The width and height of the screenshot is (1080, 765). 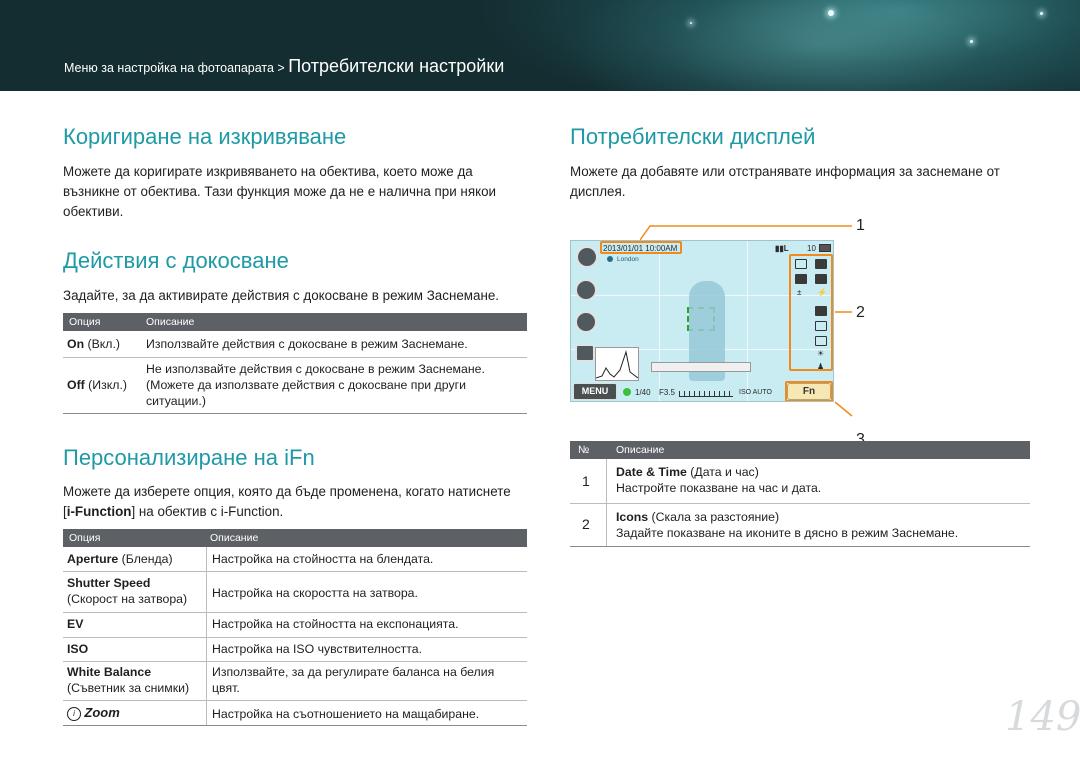 What do you see at coordinates (746, 321) in the screenshot?
I see `callout-lines` at bounding box center [746, 321].